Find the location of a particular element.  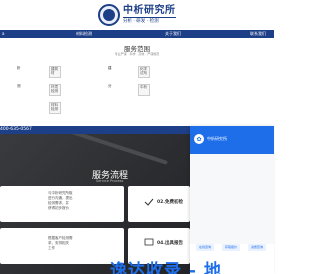

services-subtitle: 专业严谨 · 科学 · 高效 · 严谨规范 is located at coordinates (137, 54).